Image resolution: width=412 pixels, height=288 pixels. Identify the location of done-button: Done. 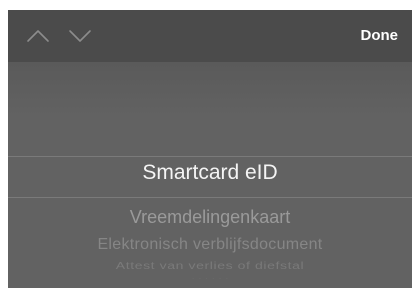
(380, 36).